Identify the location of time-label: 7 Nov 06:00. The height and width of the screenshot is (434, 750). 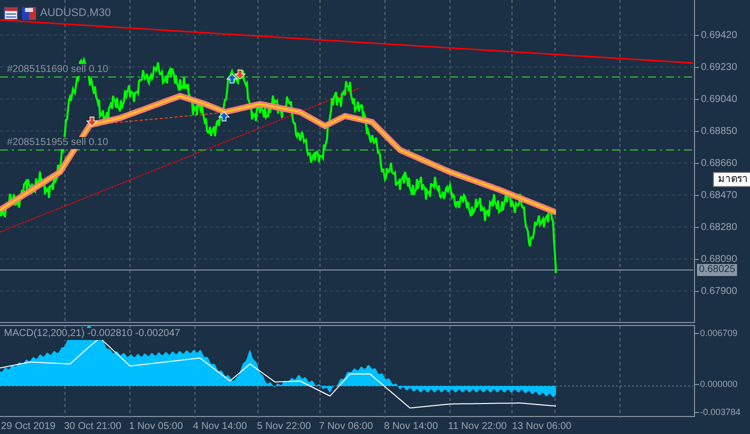
(346, 427).